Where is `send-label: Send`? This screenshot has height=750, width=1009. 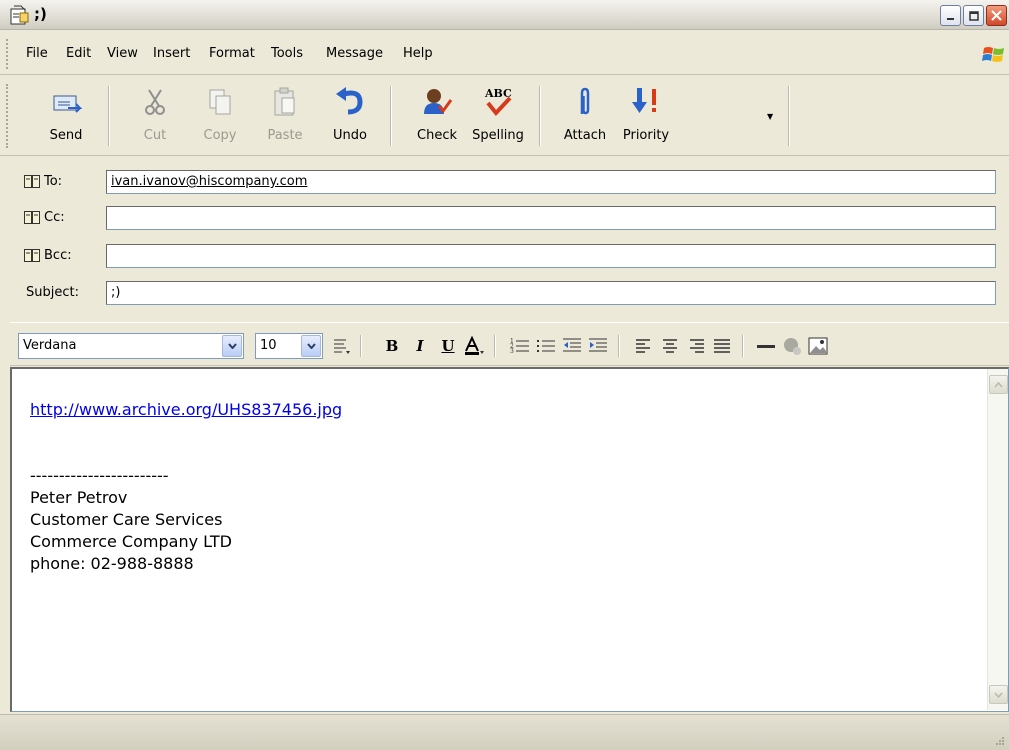 send-label: Send is located at coordinates (66, 135).